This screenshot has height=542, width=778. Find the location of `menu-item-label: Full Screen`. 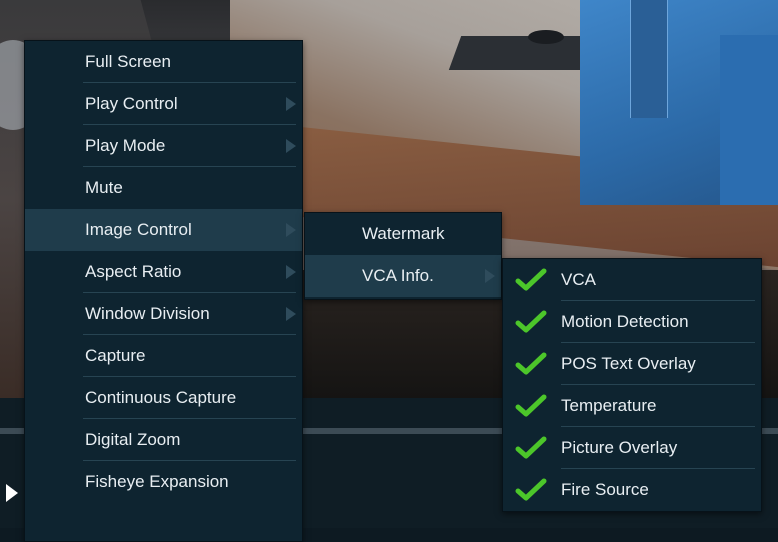

menu-item-label: Full Screen is located at coordinates (128, 61).